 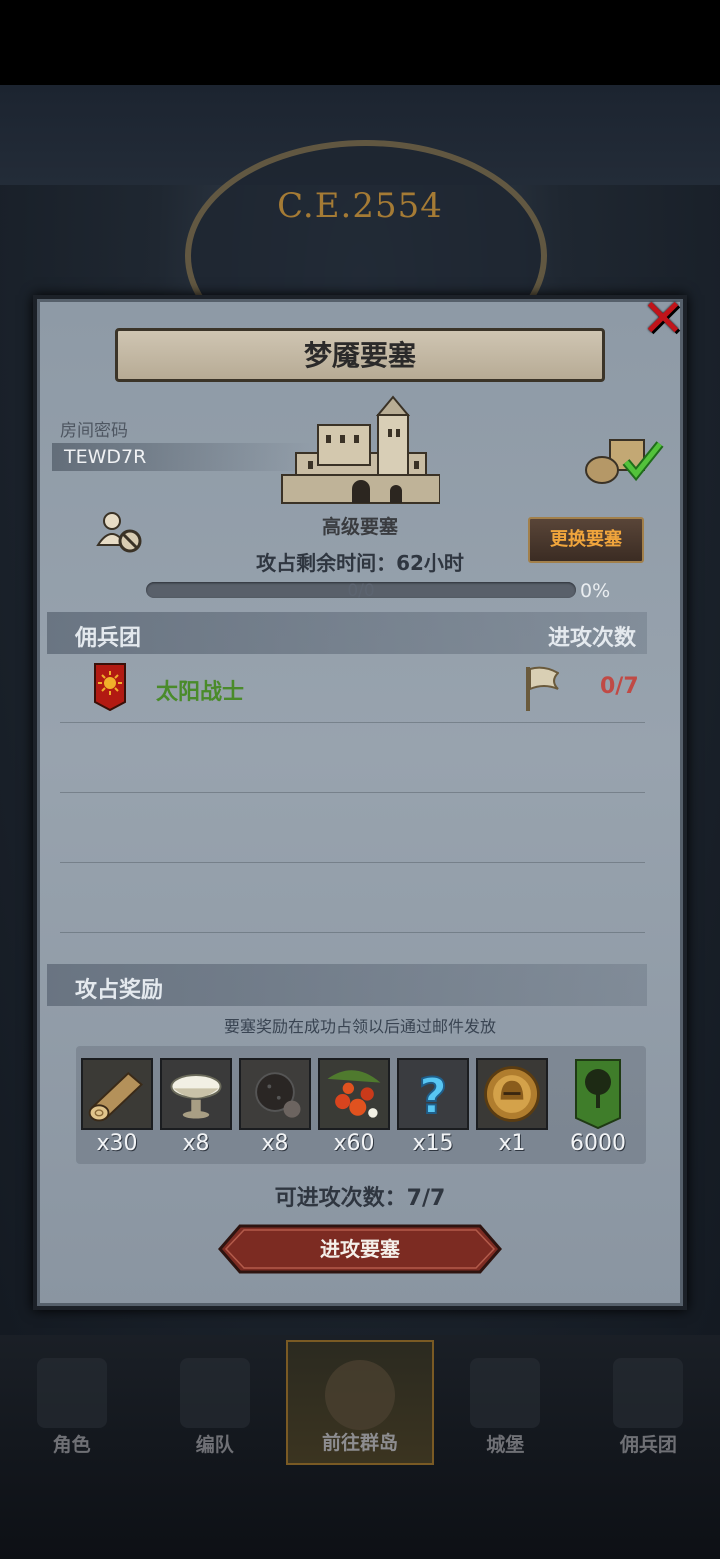 I want to click on truffle-icon, so click(x=275, y=1094).